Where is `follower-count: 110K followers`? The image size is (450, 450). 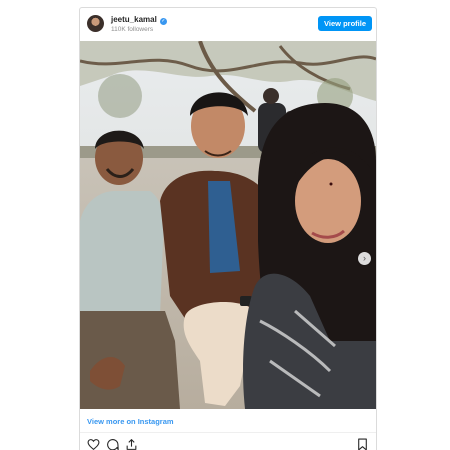
follower-count: 110K followers is located at coordinates (132, 29).